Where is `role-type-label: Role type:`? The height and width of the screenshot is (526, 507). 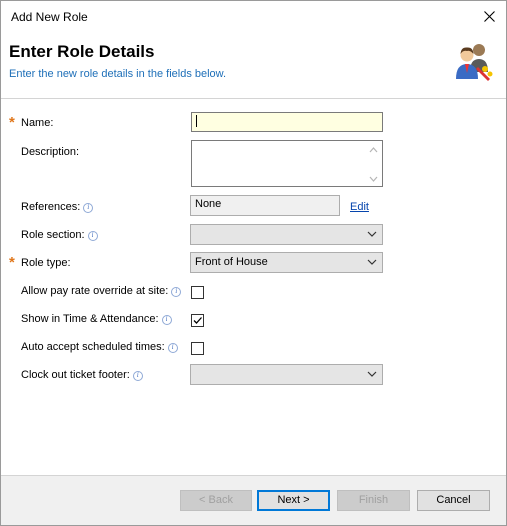 role-type-label: Role type: is located at coordinates (46, 263).